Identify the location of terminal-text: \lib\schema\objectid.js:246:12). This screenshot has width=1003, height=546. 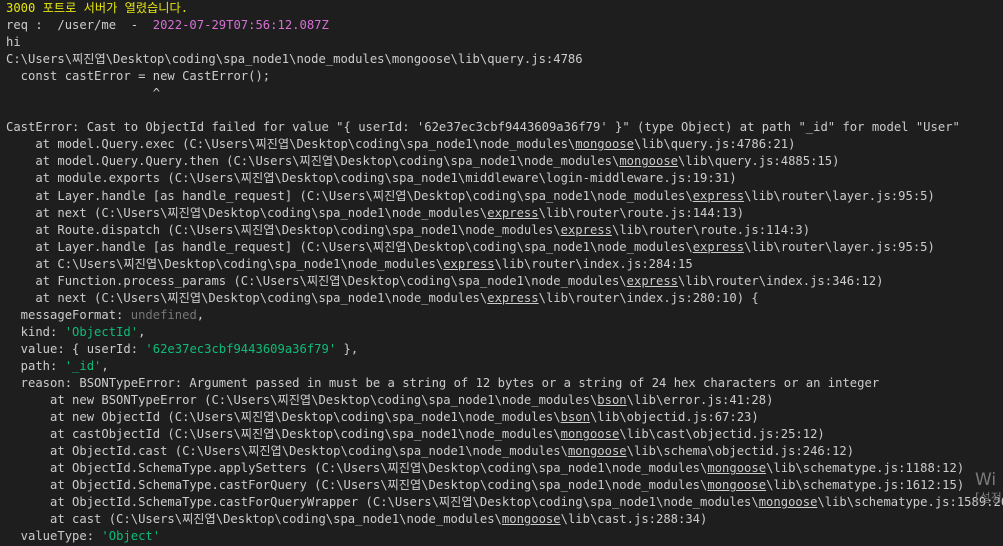
(740, 451).